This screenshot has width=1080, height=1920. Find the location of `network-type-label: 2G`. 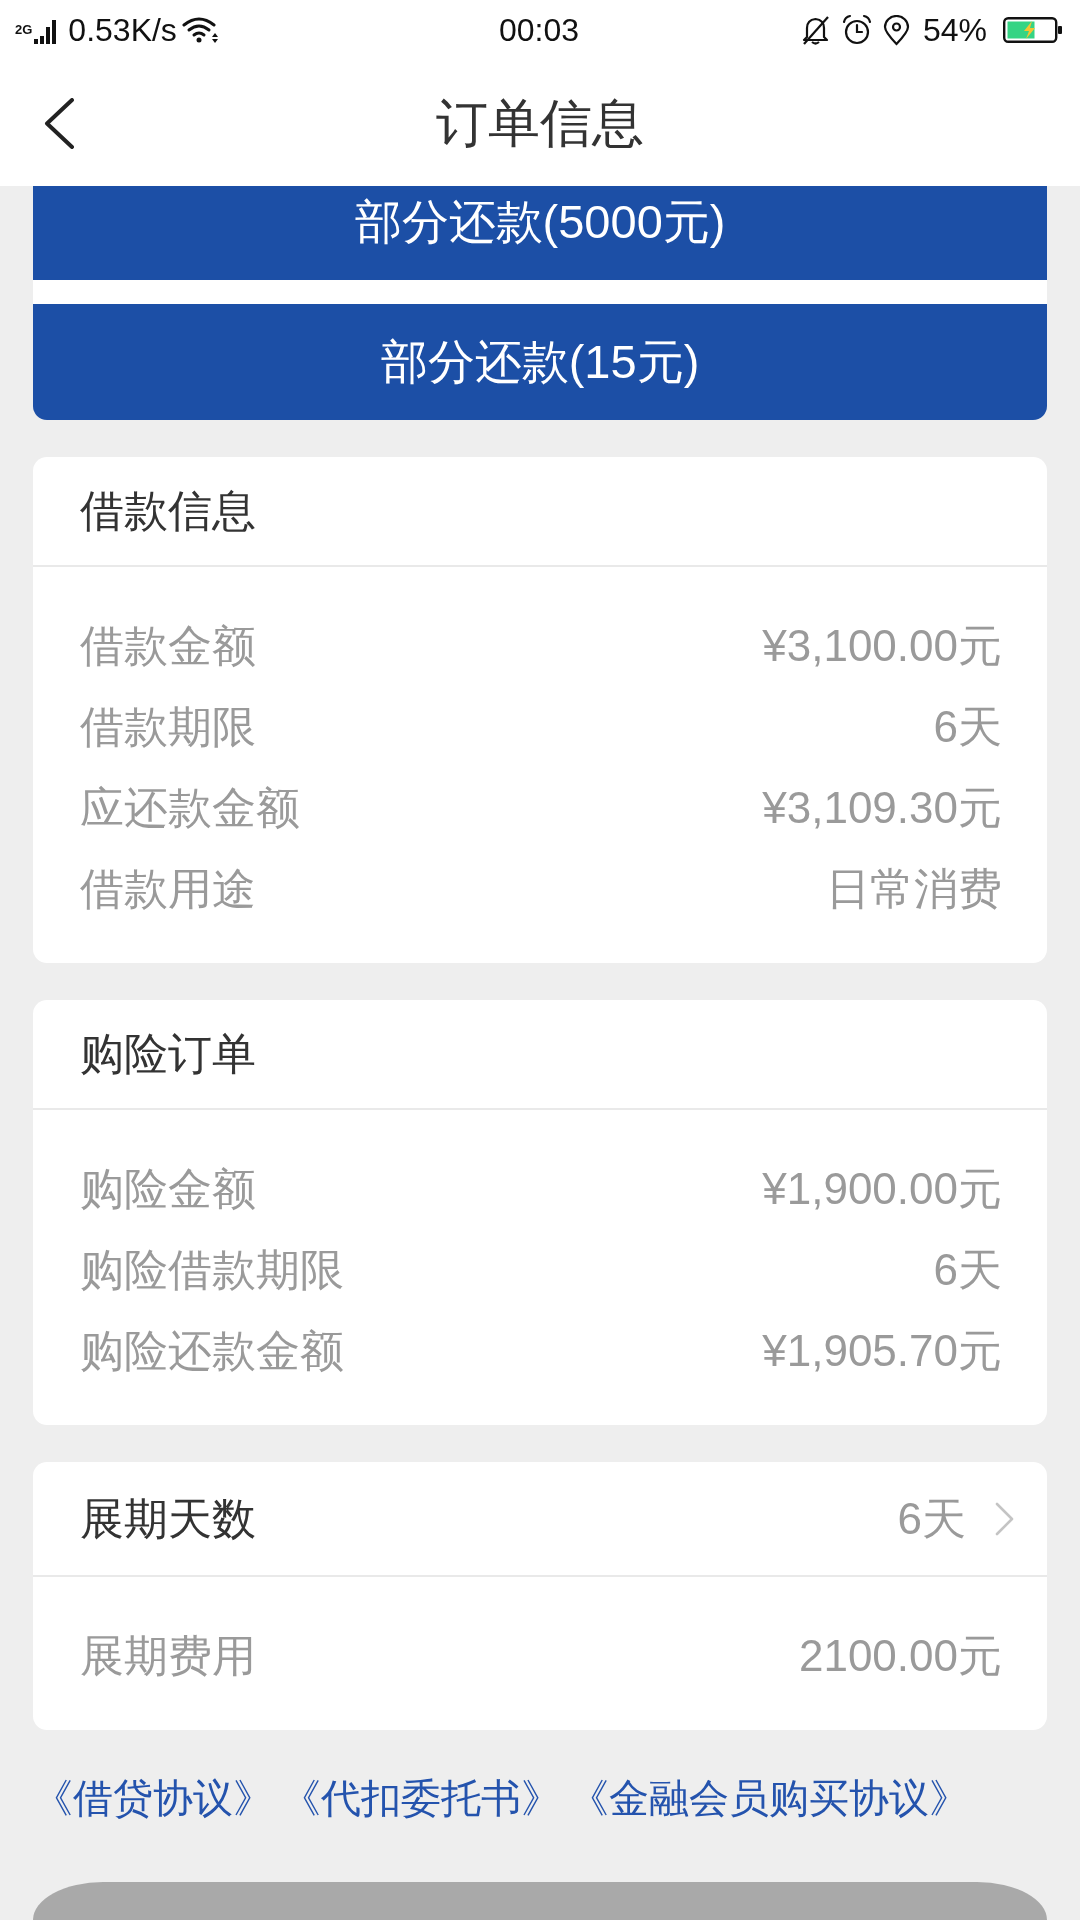

network-type-label: 2G is located at coordinates (24, 29).